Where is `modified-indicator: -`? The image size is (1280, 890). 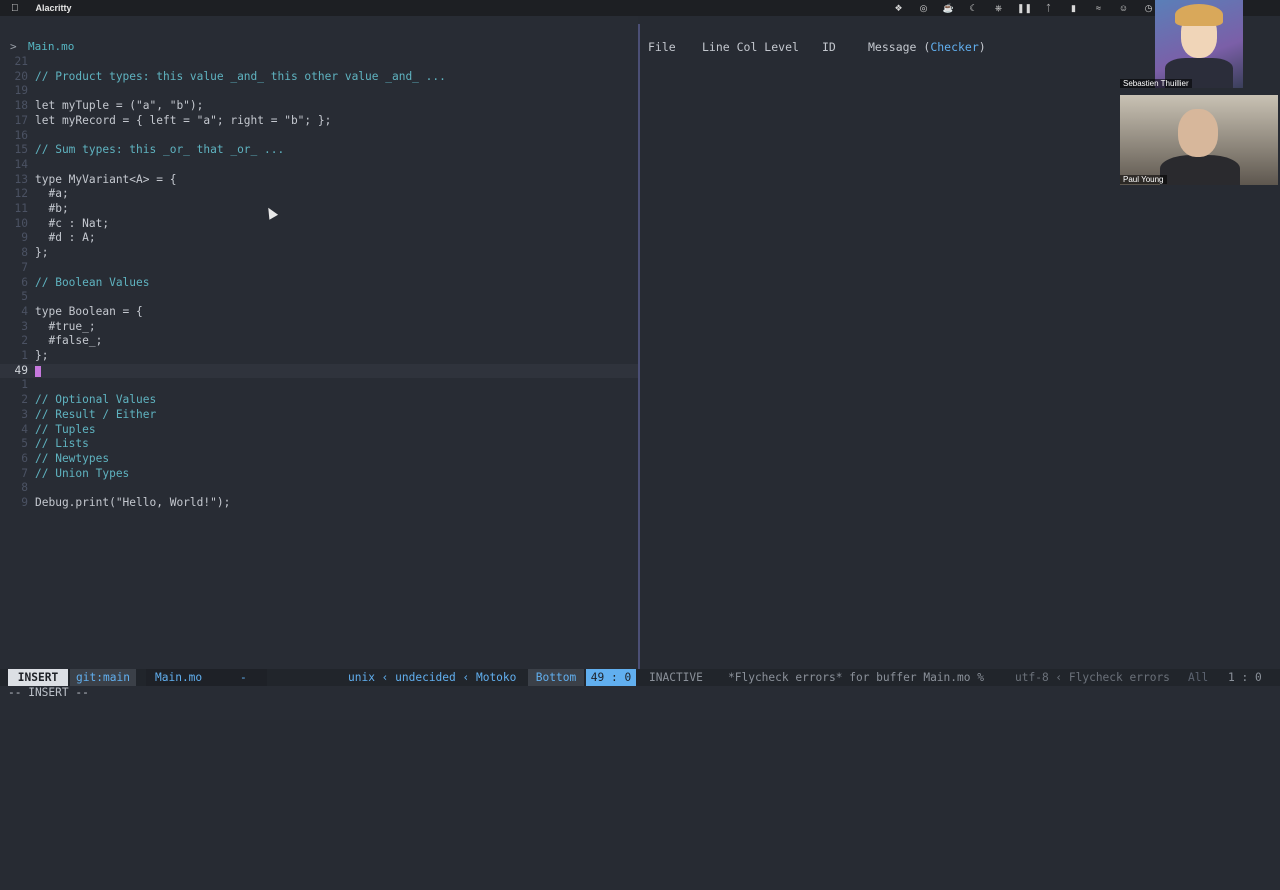 modified-indicator: - is located at coordinates (243, 677).